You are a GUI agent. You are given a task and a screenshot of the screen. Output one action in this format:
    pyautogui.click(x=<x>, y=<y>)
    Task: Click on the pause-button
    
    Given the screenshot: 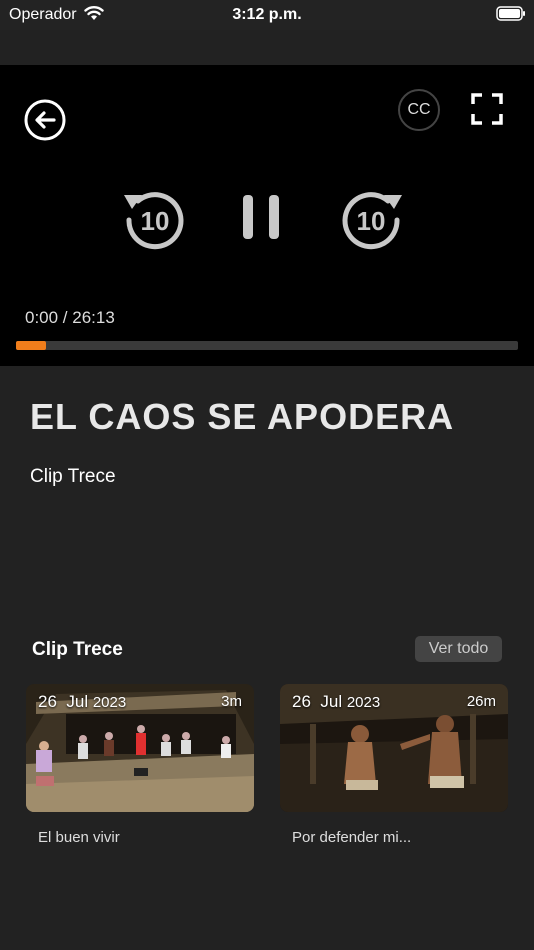 What is the action you would take?
    pyautogui.click(x=262, y=217)
    